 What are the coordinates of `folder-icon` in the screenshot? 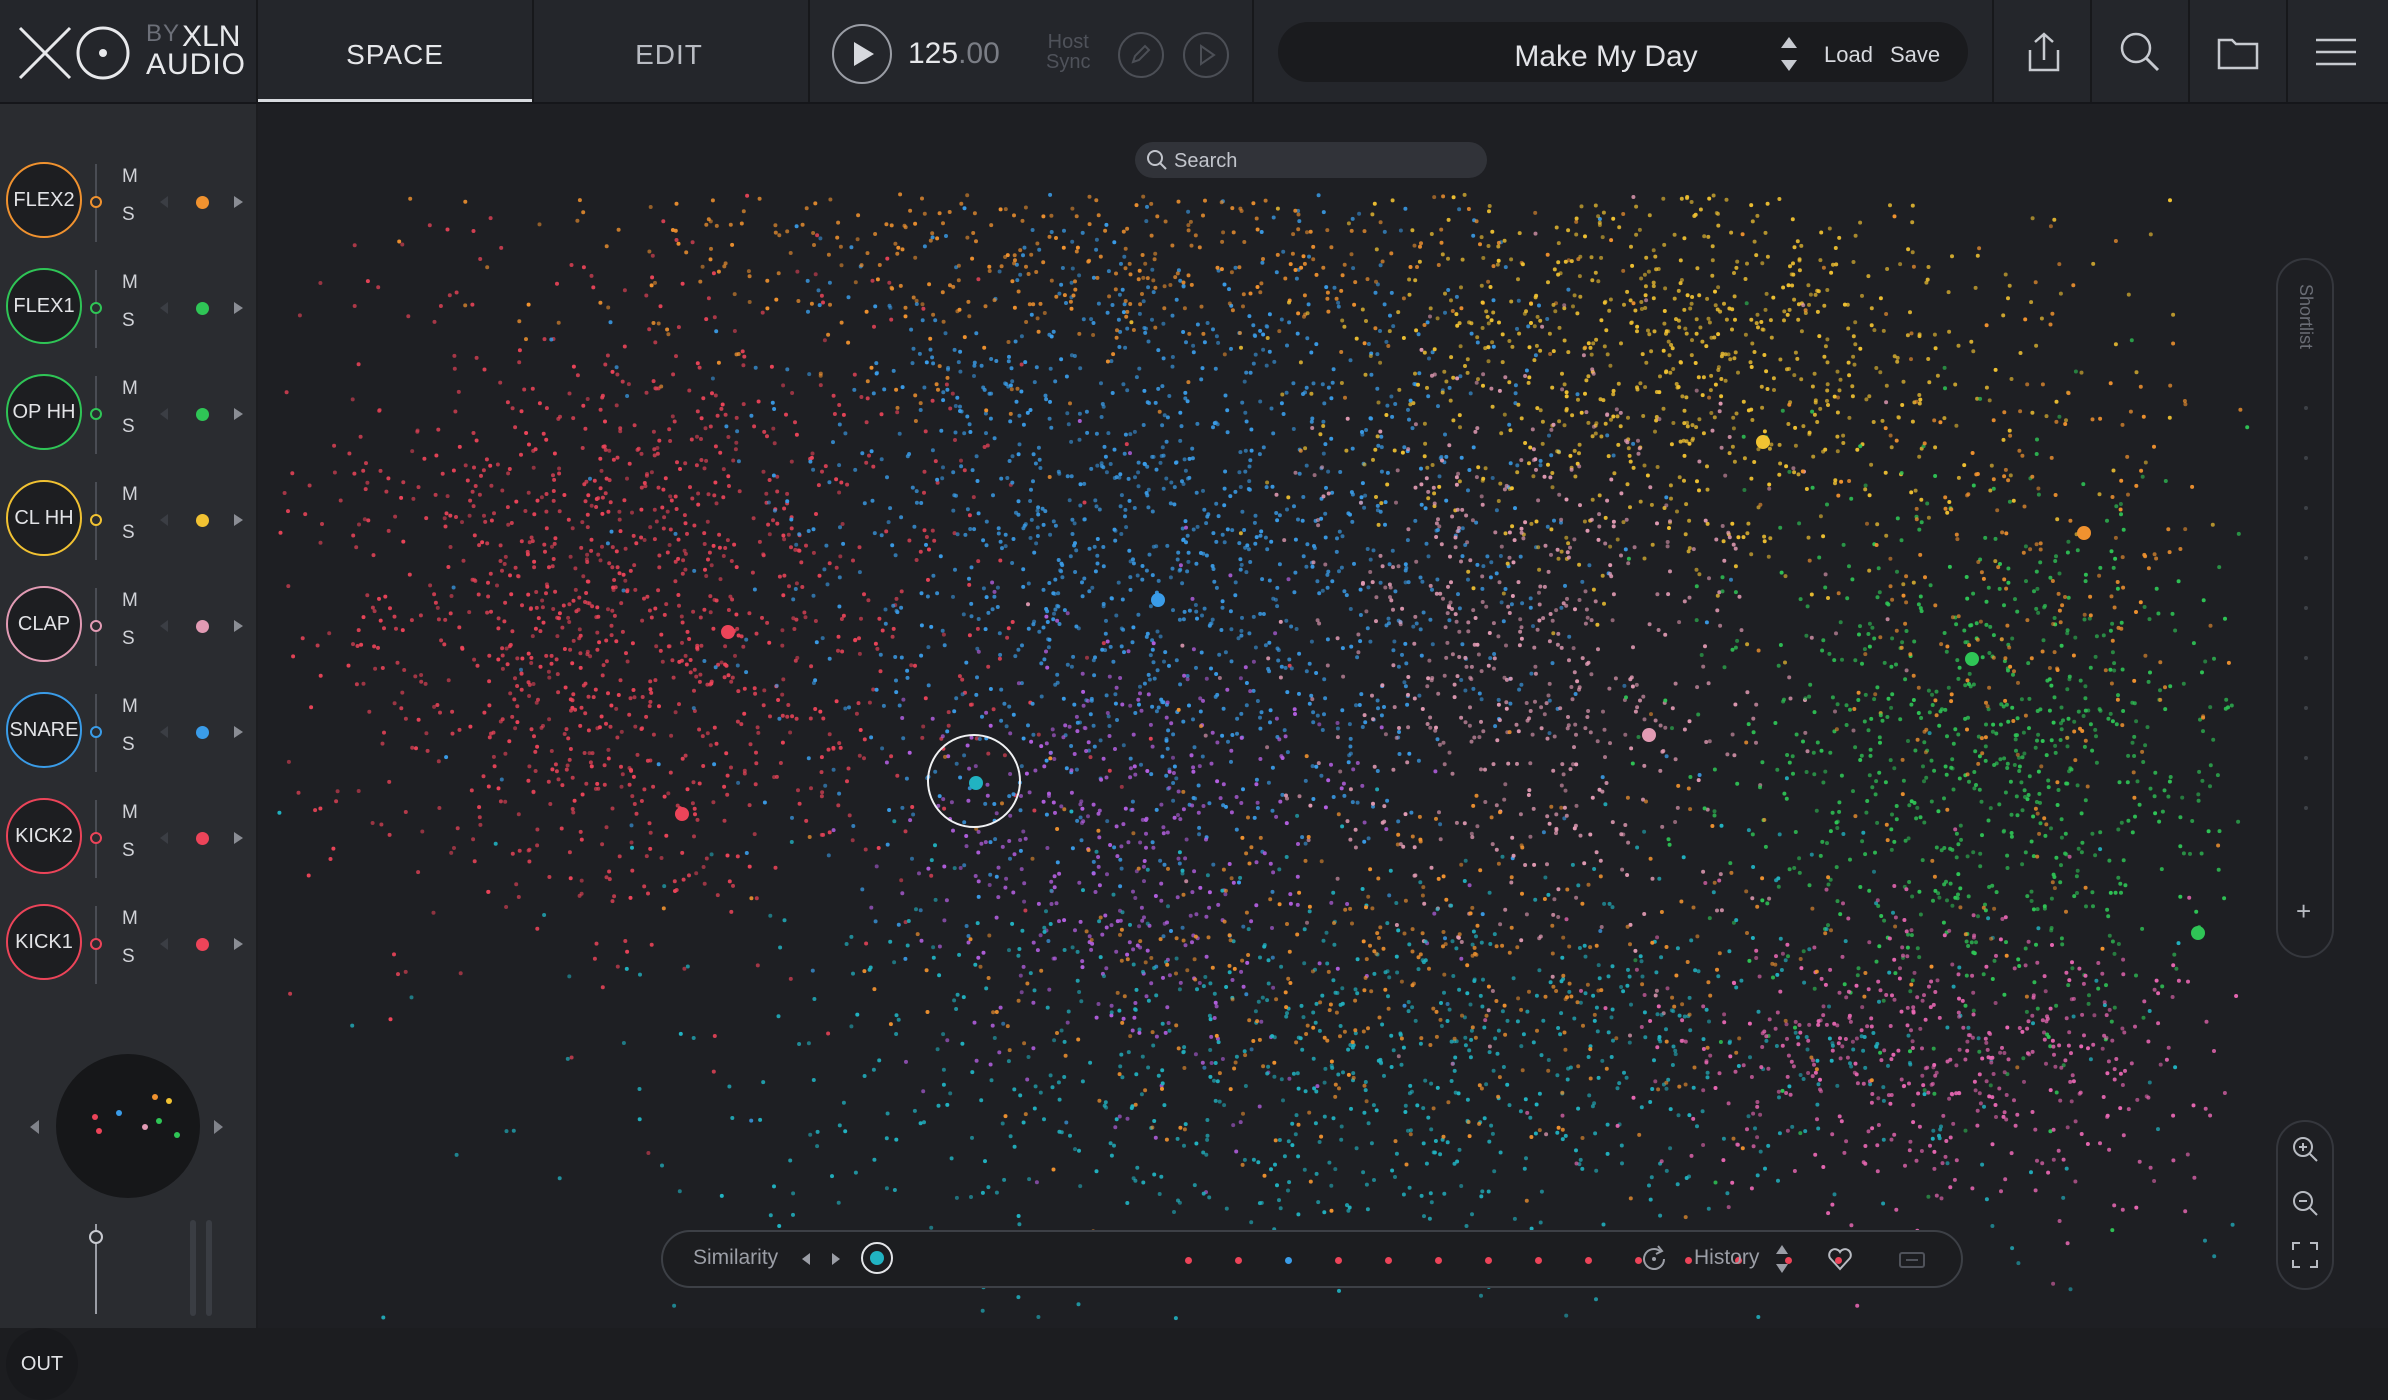 It's located at (2238, 52).